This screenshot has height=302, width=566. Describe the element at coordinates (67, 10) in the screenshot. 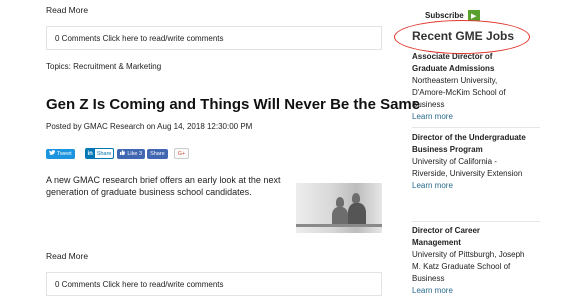

I see `read-more-link-previous: Read More` at that location.